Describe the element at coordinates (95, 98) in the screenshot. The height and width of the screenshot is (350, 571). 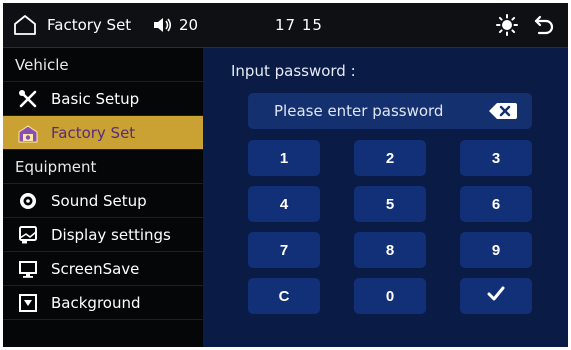
I see `sidebar-item-label: Basic Setup` at that location.